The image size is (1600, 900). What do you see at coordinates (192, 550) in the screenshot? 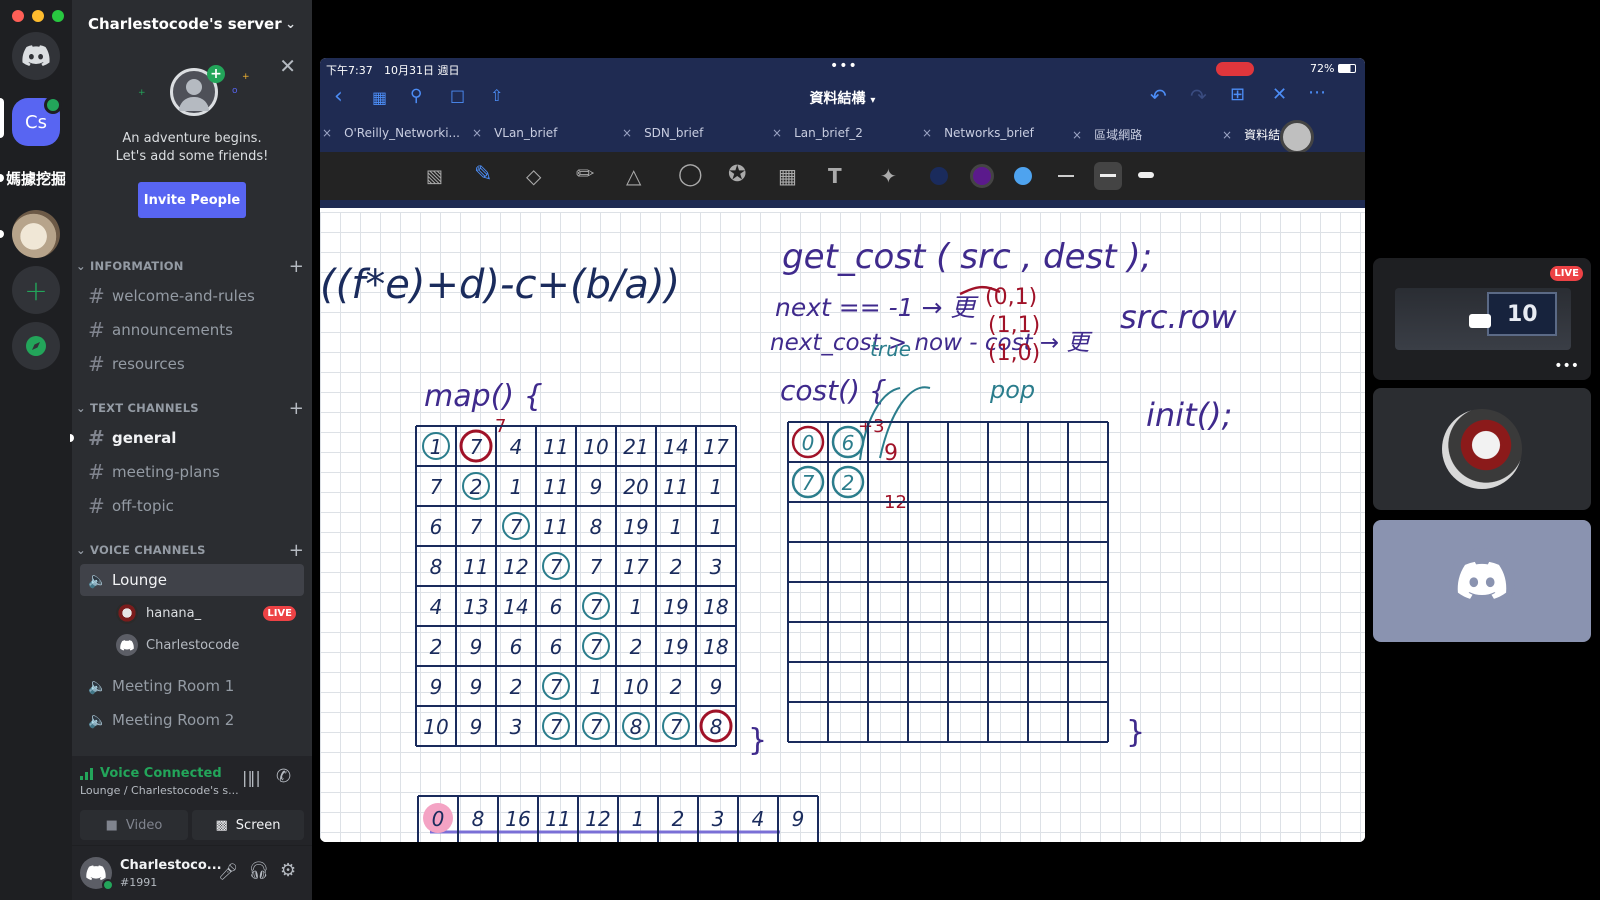
I see `category-voice-channels: ⌄ VOICE CHANNELS +` at bounding box center [192, 550].